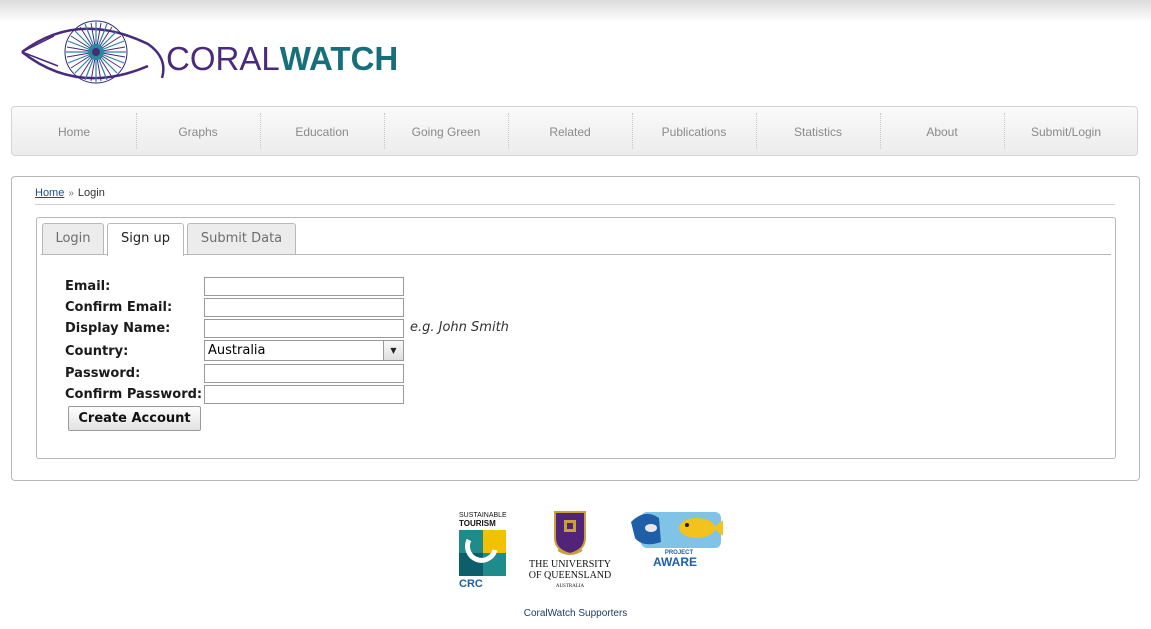  I want to click on project-aware-logo: PROJECT AWARE, so click(678, 539).